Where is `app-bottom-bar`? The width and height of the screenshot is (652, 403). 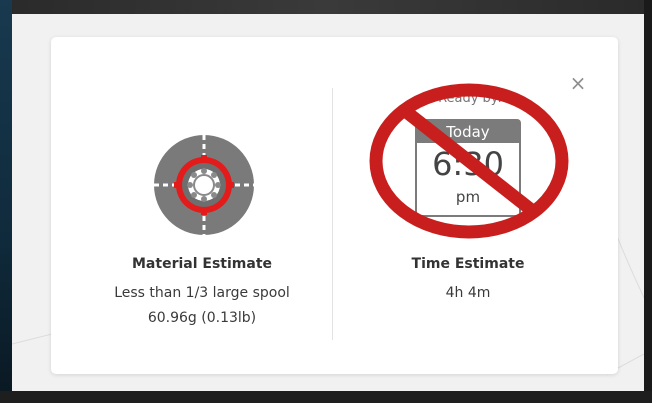 app-bottom-bar is located at coordinates (326, 397).